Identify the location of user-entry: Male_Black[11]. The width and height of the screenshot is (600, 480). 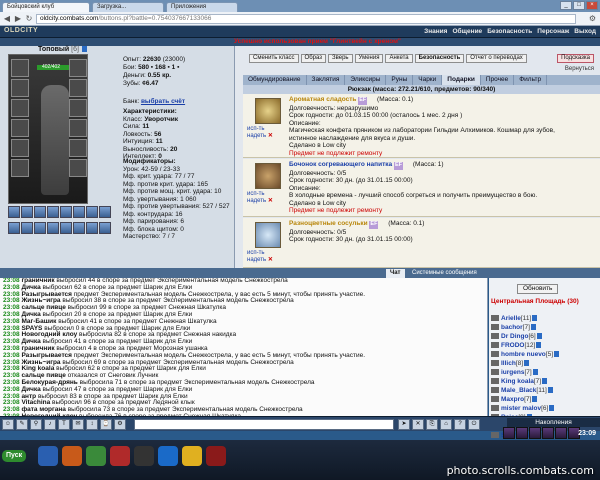
(525, 390).